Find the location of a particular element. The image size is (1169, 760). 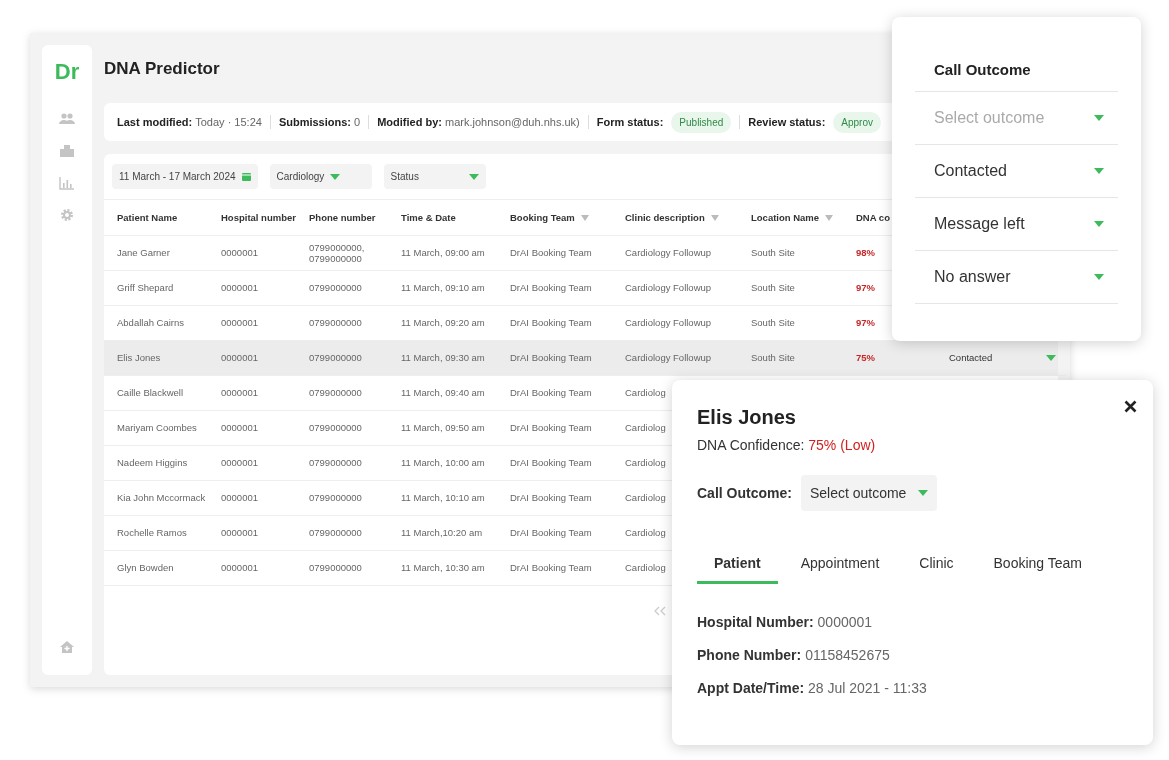

status-badge: Published is located at coordinates (701, 122).